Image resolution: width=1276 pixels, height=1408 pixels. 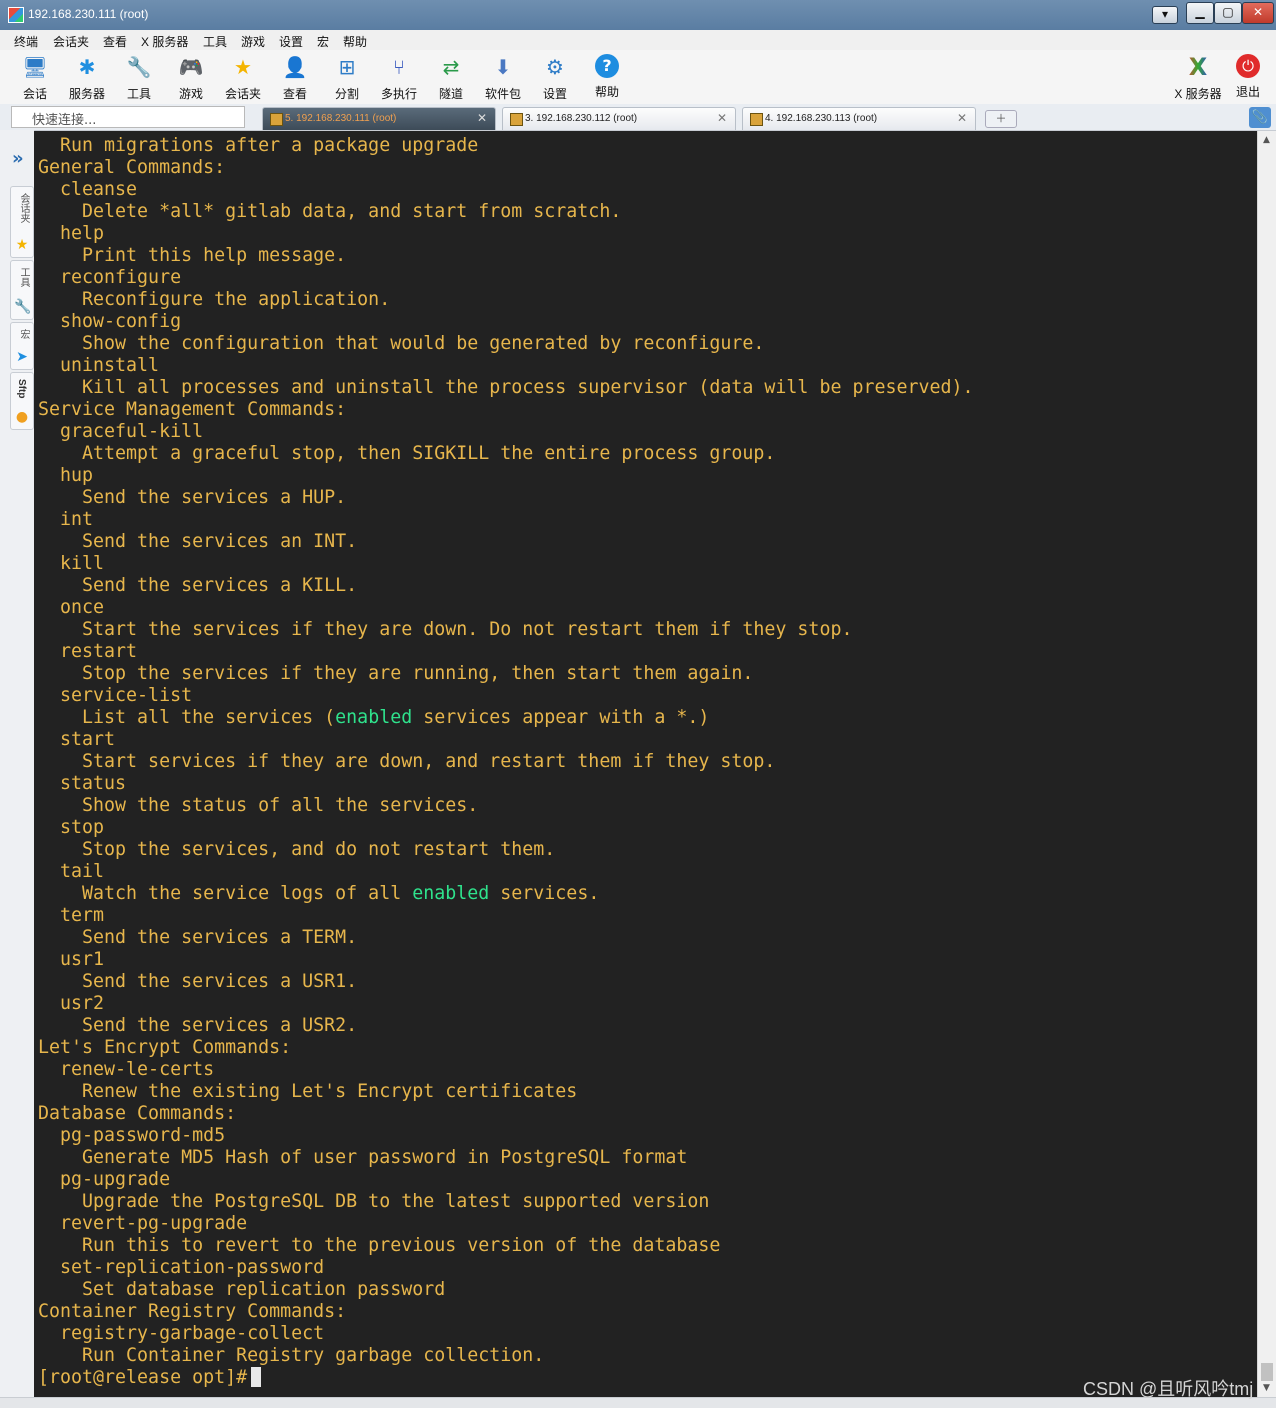 I want to click on terminal-line: uninstall, so click(x=99, y=365).